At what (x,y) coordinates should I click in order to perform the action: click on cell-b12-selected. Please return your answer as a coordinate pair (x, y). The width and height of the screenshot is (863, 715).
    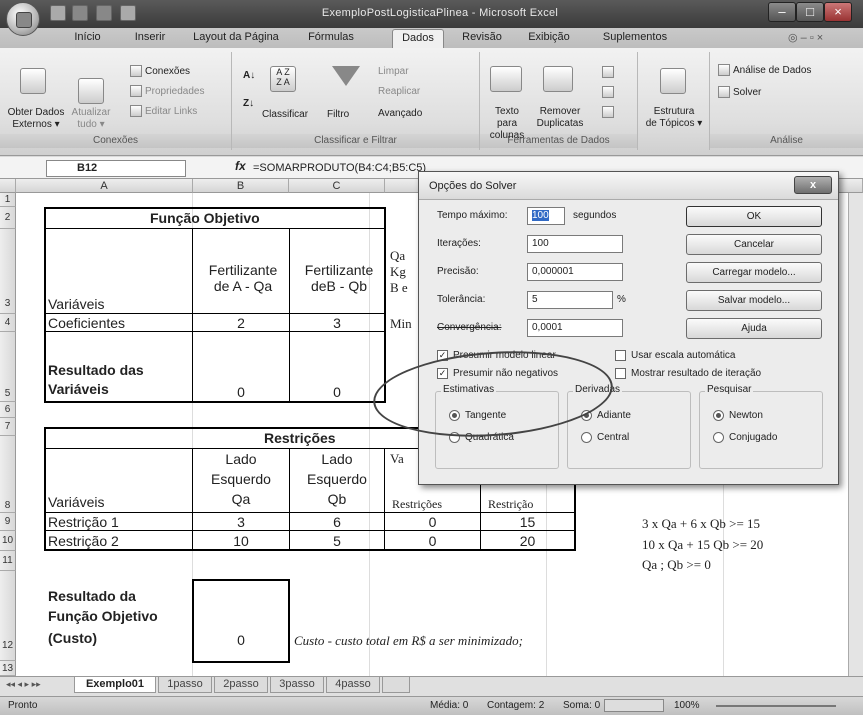
    Looking at the image, I should click on (241, 621).